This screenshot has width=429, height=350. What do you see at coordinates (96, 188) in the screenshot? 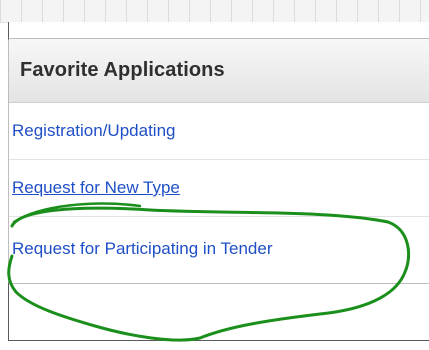
I see `request-new-type-link: Request for New Type` at bounding box center [96, 188].